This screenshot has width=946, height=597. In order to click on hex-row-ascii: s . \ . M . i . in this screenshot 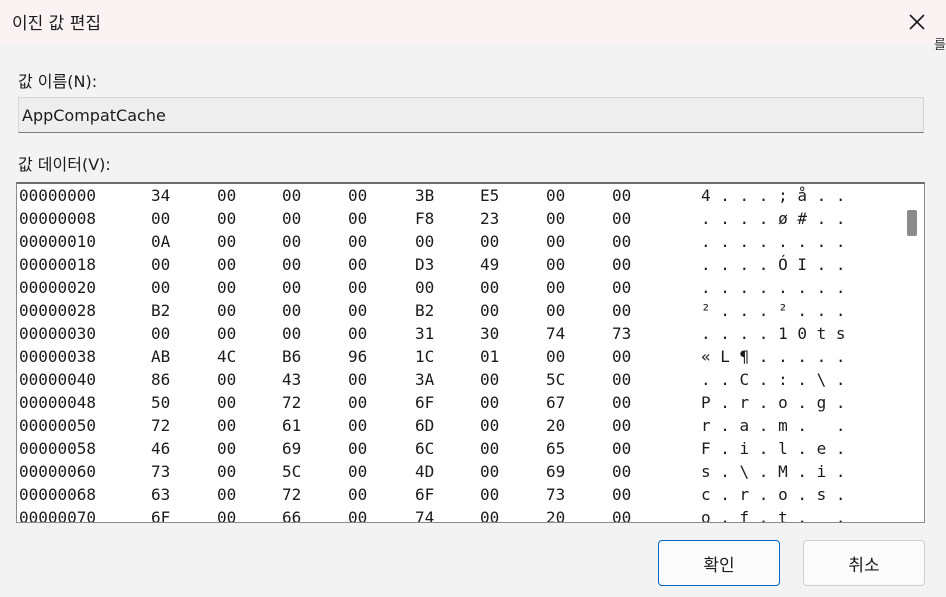, I will do `click(773, 471)`.